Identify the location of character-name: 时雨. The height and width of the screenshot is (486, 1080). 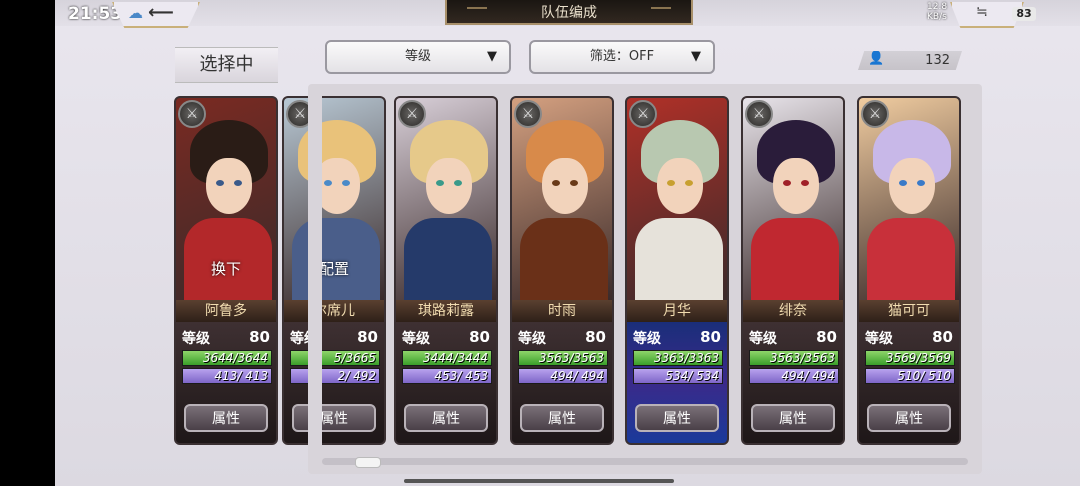
(562, 311).